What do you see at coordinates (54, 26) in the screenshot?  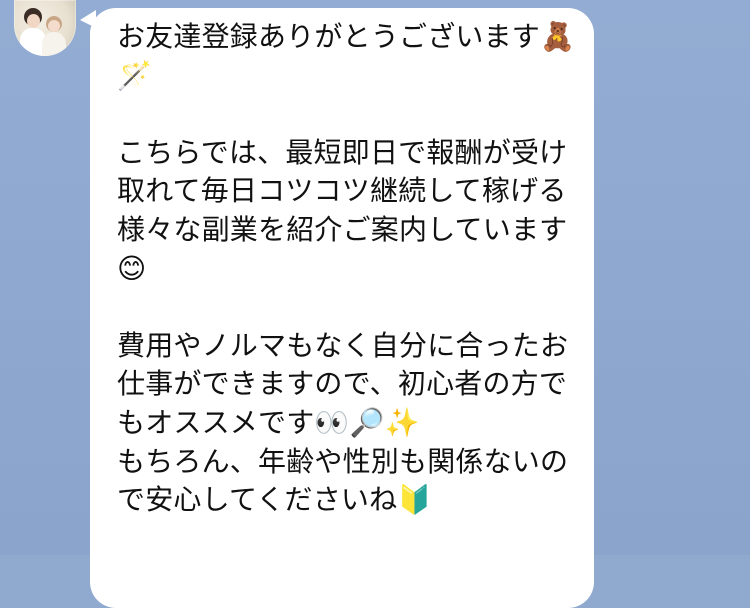 I see `avatar-person-2-face` at bounding box center [54, 26].